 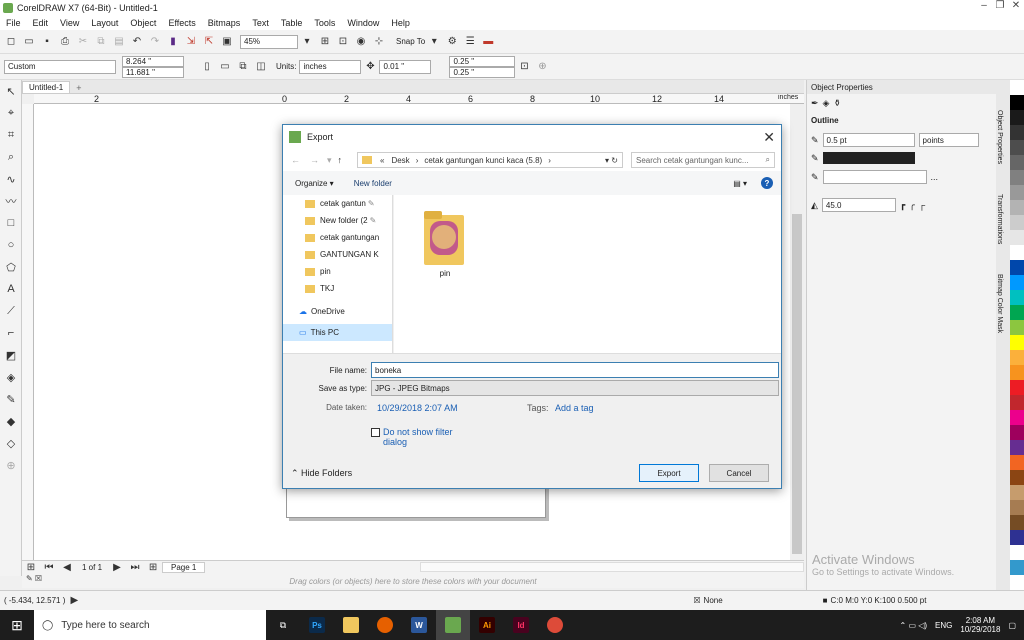 I want to click on launcher-icon: ☰, so click(x=470, y=42).